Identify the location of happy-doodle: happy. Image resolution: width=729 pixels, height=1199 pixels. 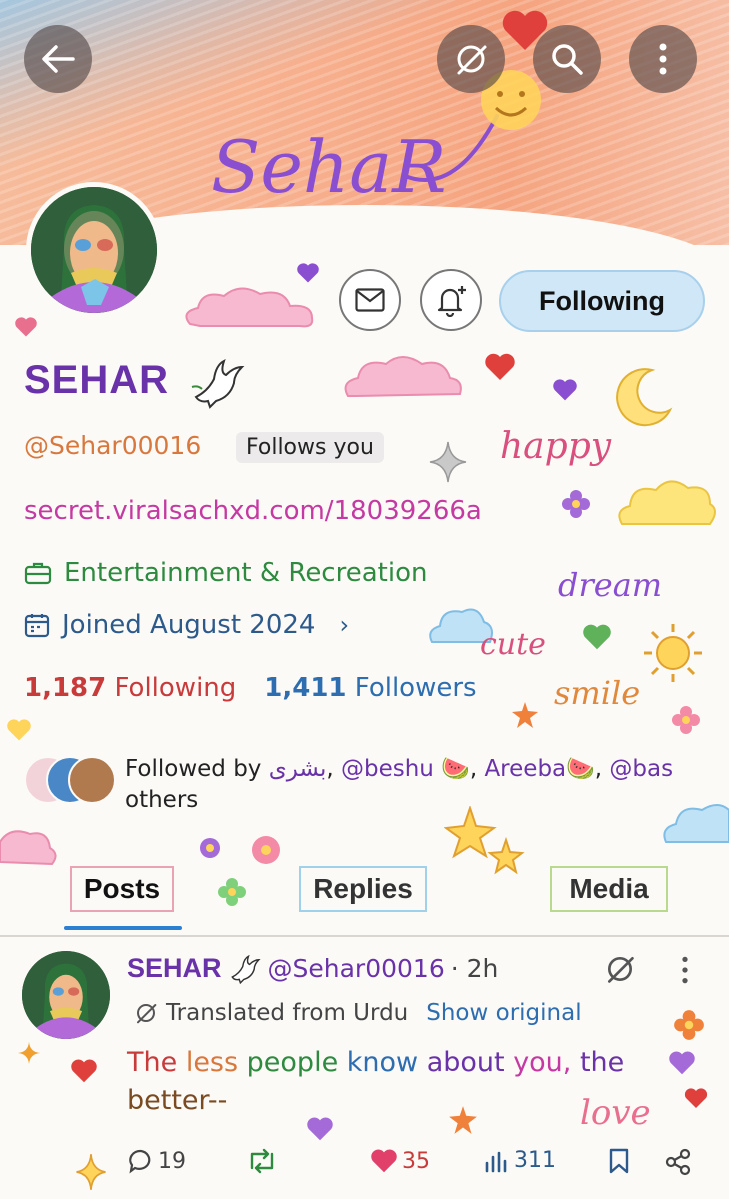
(556, 446).